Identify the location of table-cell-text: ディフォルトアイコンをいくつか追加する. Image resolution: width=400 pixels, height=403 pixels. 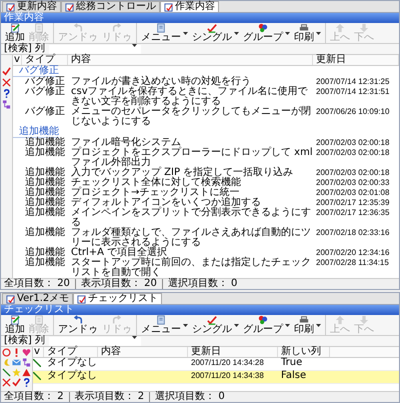
(166, 203).